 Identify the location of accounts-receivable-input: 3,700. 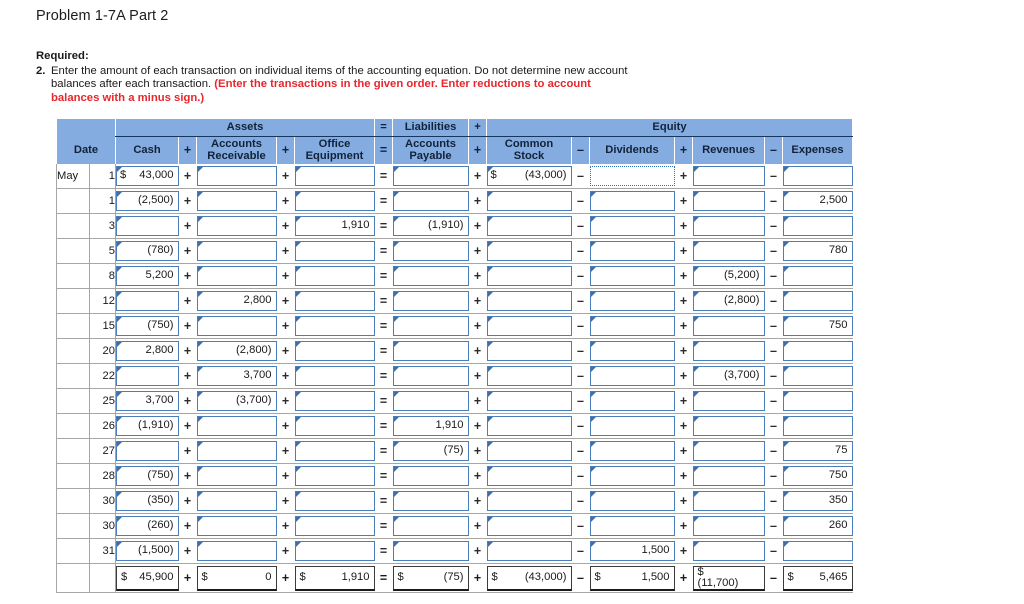
(236, 376).